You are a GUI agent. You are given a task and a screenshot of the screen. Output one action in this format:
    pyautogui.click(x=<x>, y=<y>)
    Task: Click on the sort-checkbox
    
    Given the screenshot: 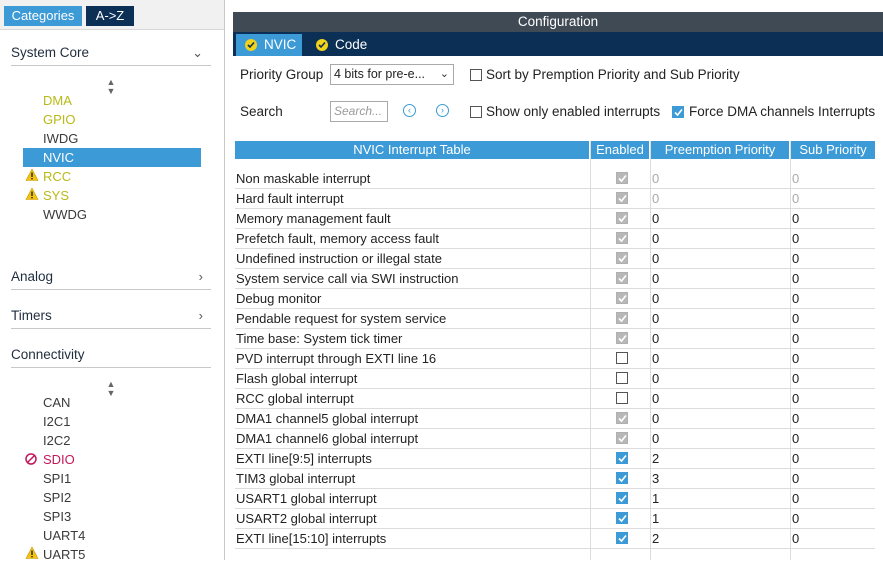 What is the action you would take?
    pyautogui.click(x=476, y=75)
    